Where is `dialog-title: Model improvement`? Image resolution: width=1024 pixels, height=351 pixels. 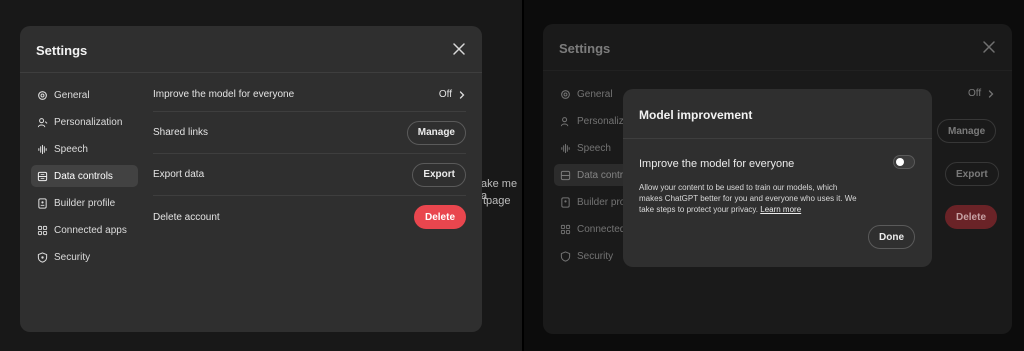 dialog-title: Model improvement is located at coordinates (696, 115).